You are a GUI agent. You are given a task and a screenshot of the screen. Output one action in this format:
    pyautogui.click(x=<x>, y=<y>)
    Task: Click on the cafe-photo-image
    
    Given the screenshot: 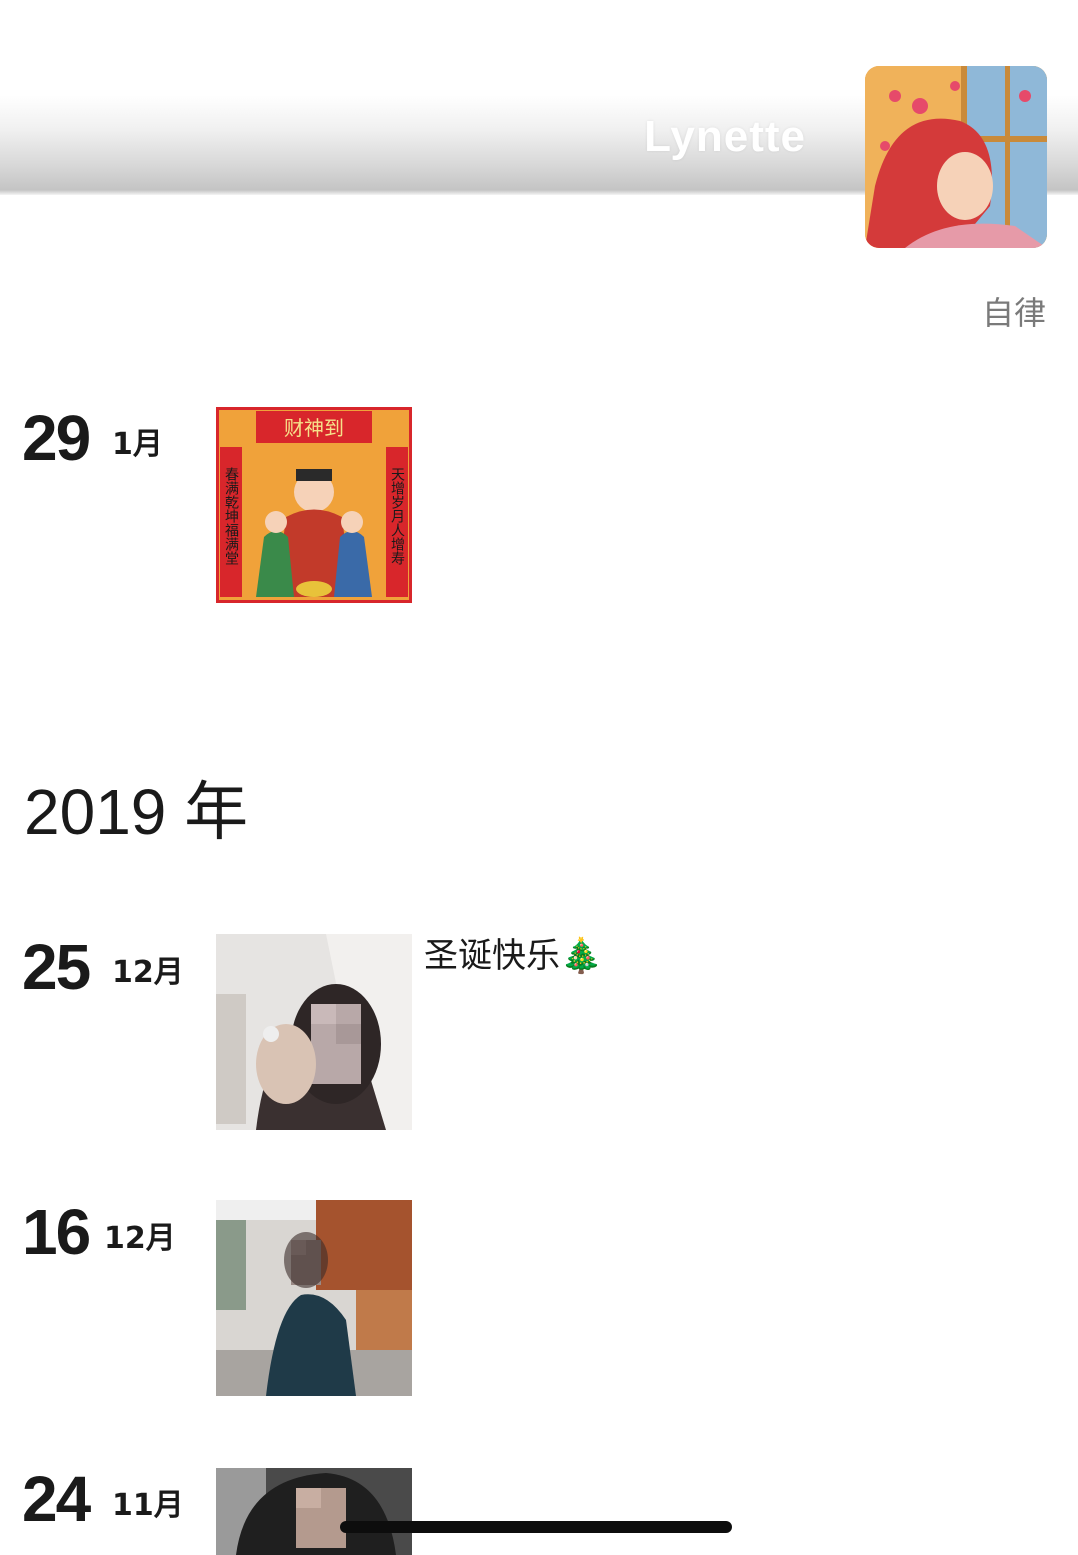 What is the action you would take?
    pyautogui.click(x=314, y=1298)
    